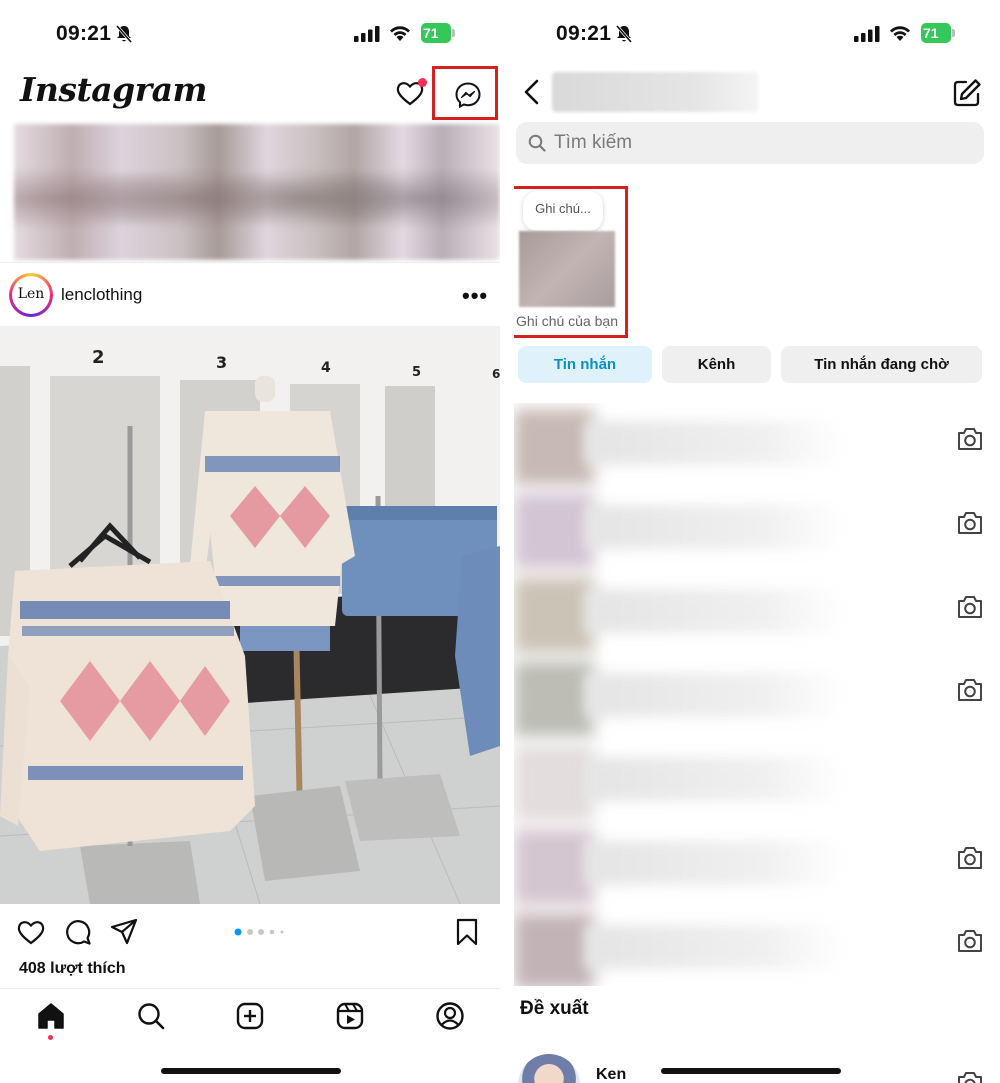  What do you see at coordinates (967, 93) in the screenshot?
I see `compose-message-icon` at bounding box center [967, 93].